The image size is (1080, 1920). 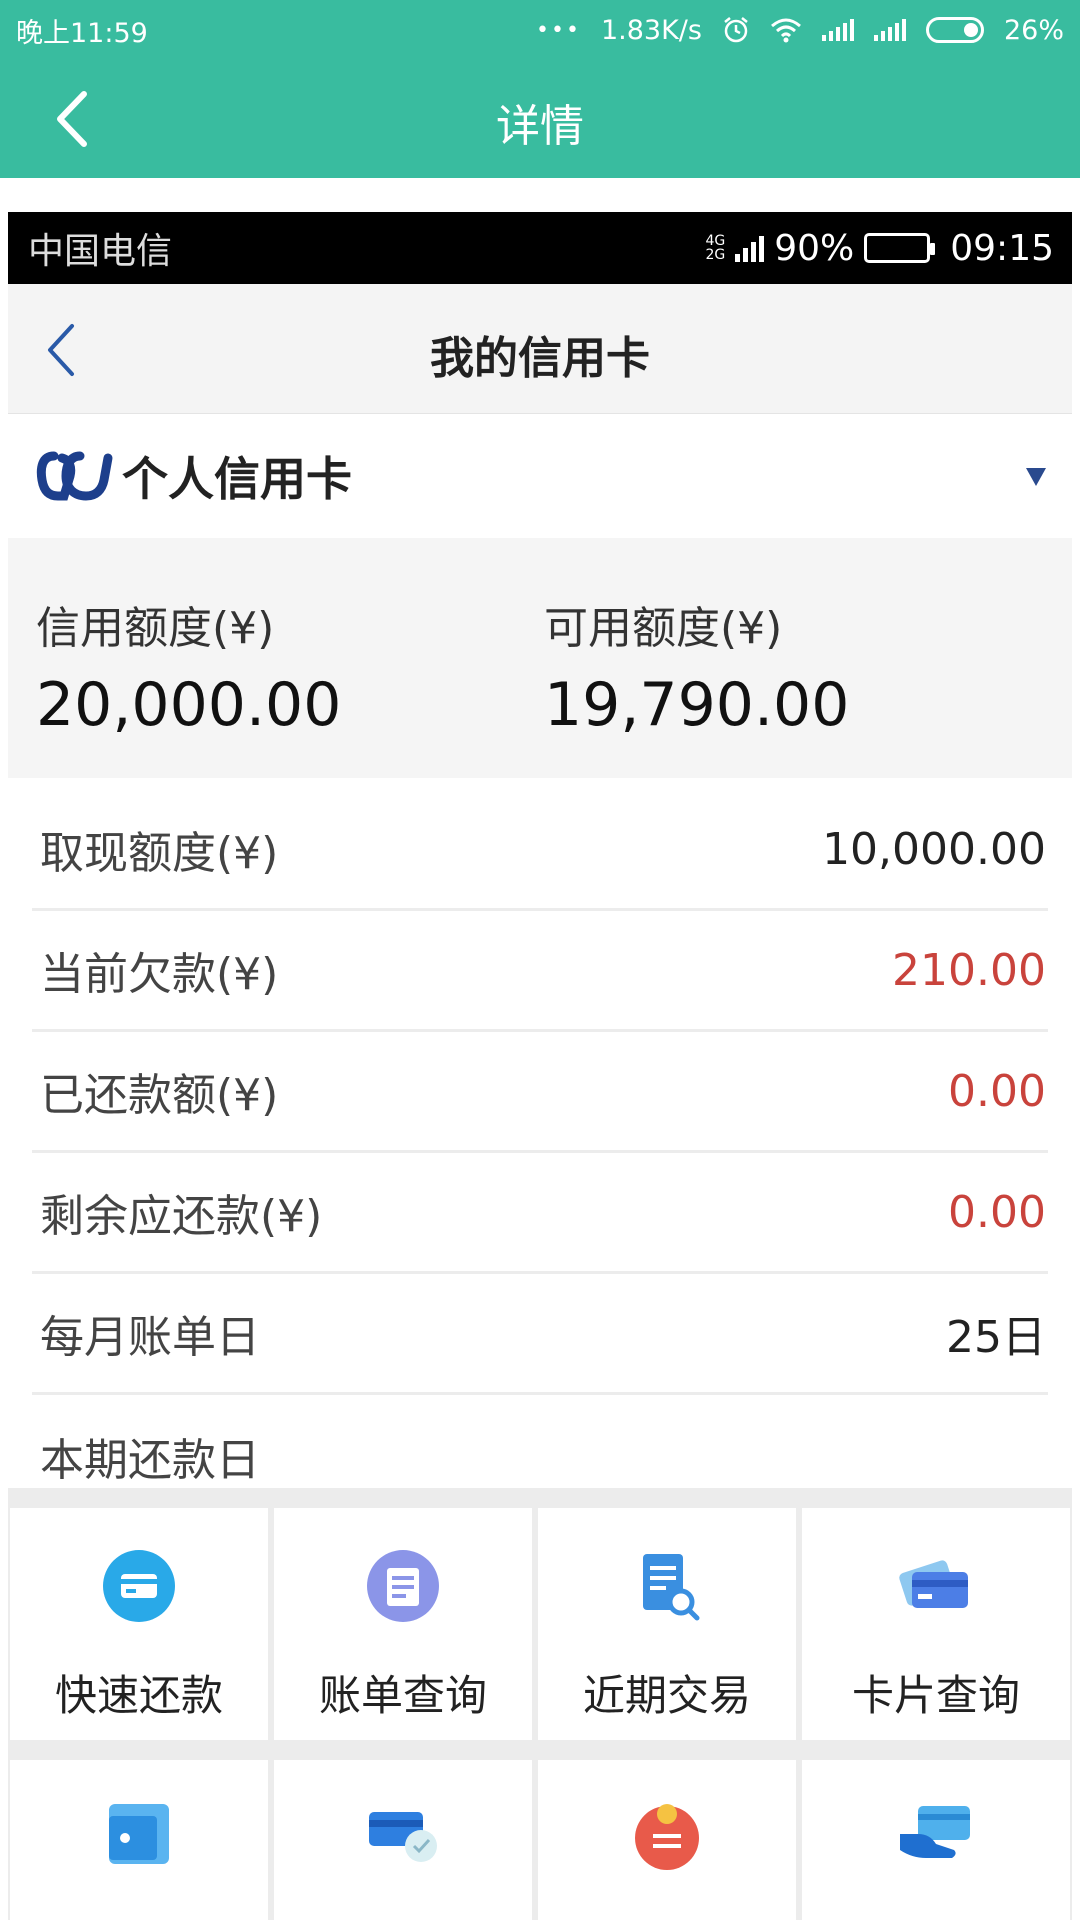 What do you see at coordinates (667, 1624) in the screenshot?
I see `recent-transactions-button: 近期交易` at bounding box center [667, 1624].